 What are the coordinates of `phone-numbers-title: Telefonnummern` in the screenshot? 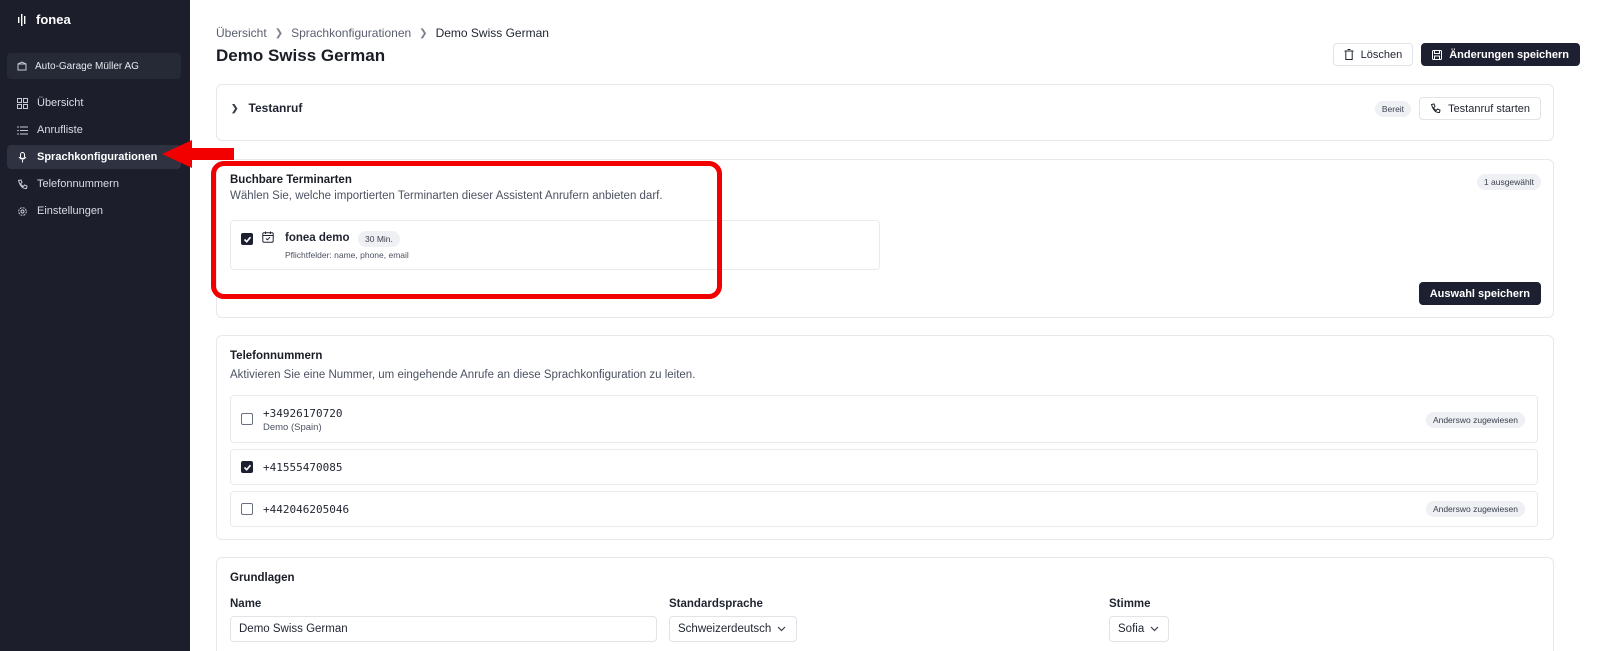 It's located at (276, 356).